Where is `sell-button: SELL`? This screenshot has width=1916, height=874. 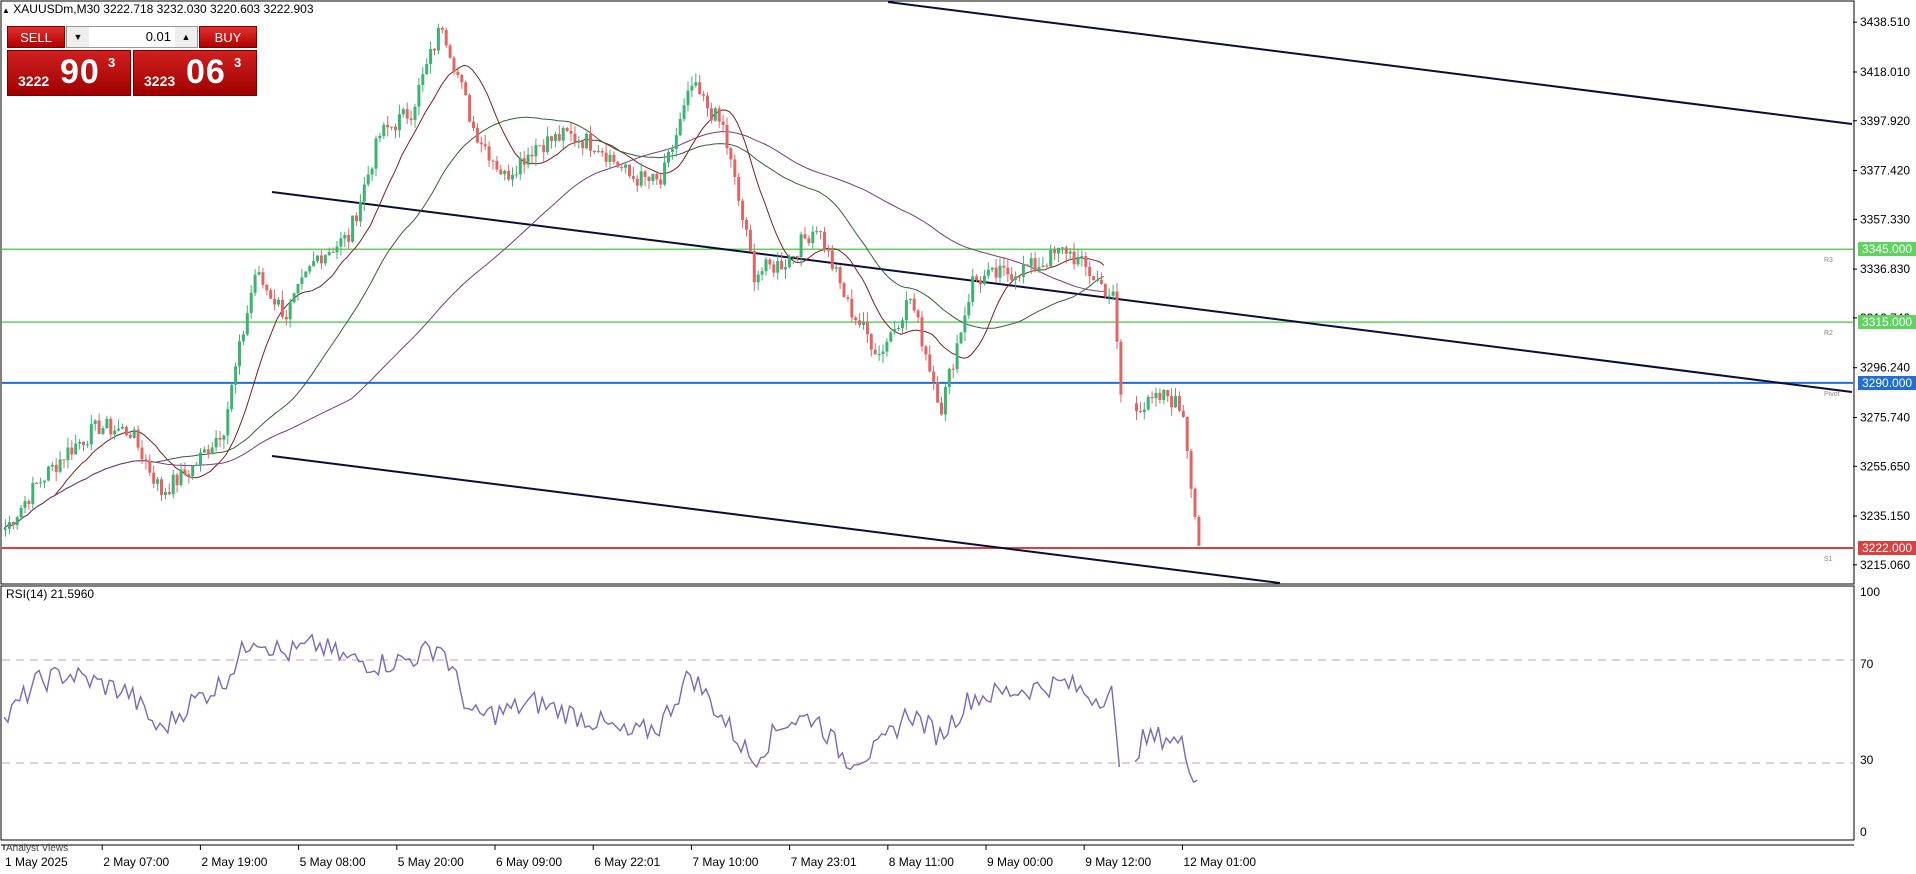
sell-button: SELL is located at coordinates (36, 37).